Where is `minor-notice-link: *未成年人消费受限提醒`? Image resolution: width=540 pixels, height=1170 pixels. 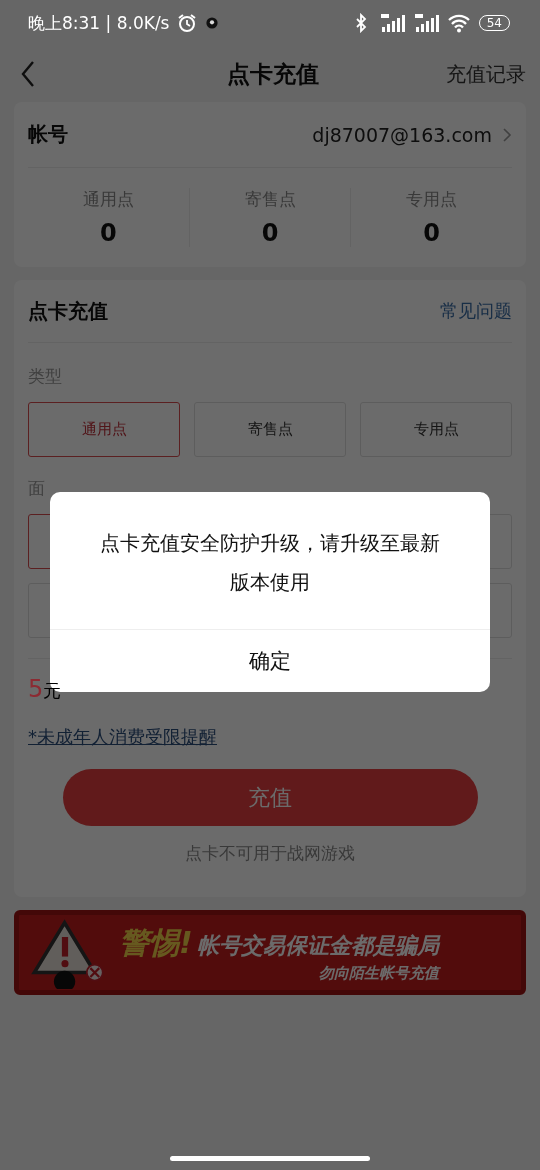
minor-notice-link: *未成年人消费受限提醒 is located at coordinates (122, 737).